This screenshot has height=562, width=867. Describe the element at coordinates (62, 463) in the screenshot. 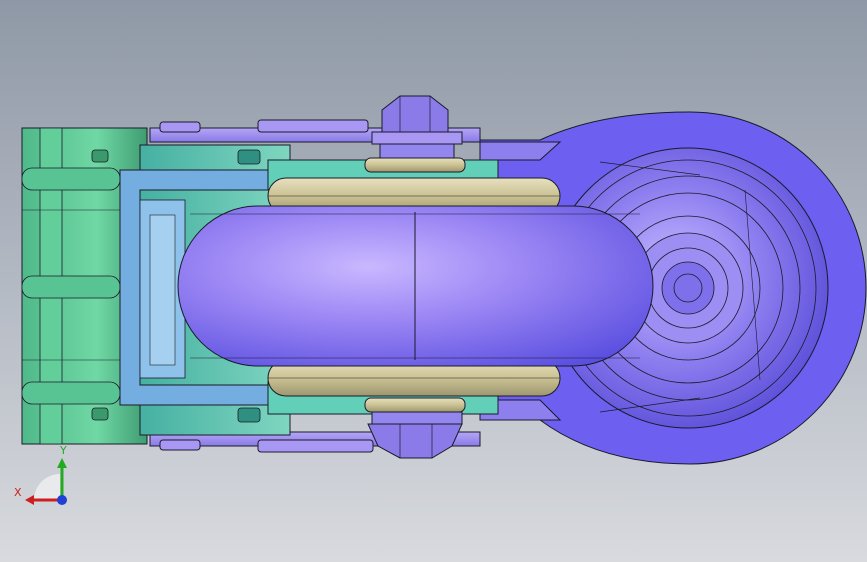

I see `y-axis-arrowhead` at that location.